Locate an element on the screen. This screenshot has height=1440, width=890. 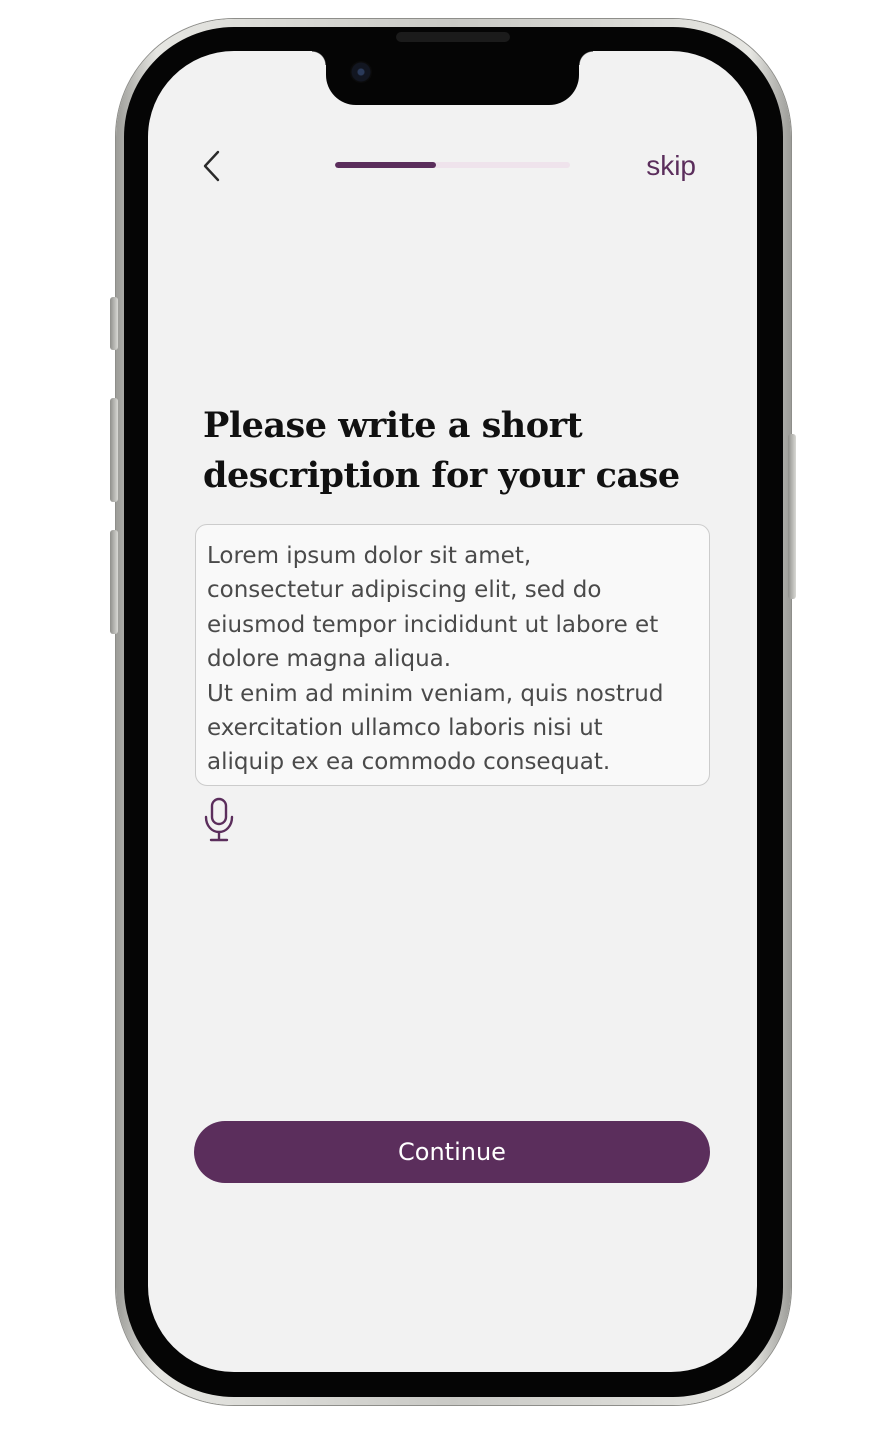
earpiece-speaker is located at coordinates (453, 37).